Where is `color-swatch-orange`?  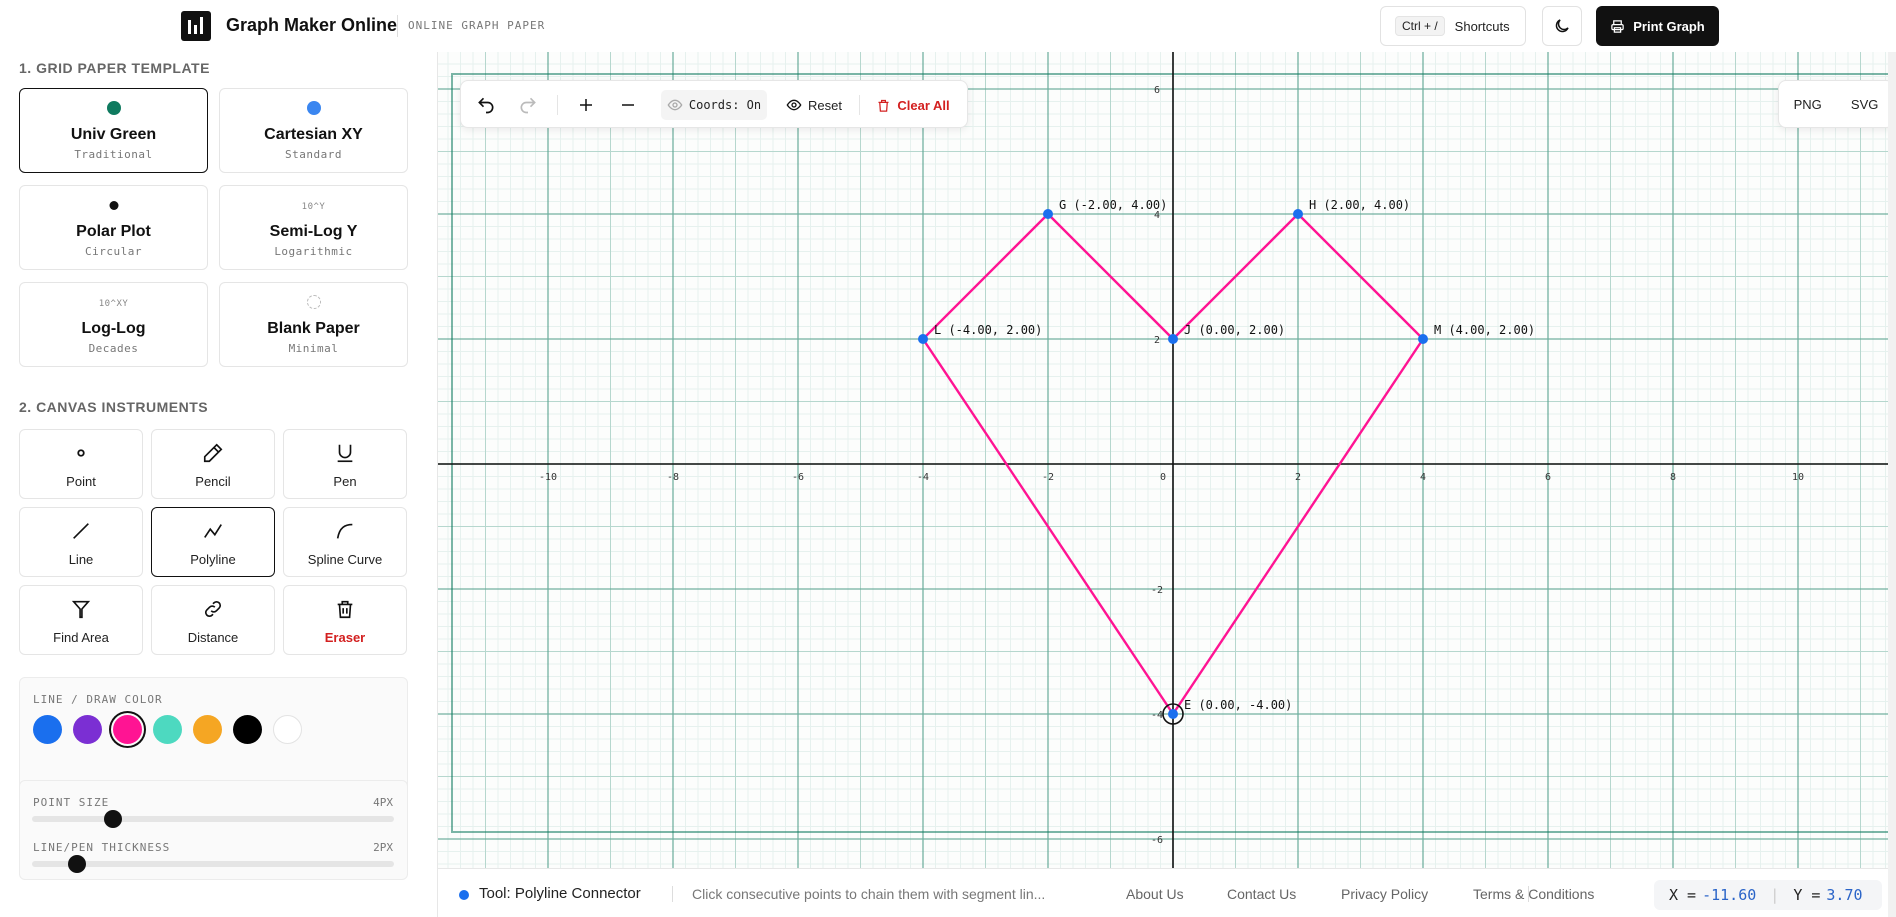 color-swatch-orange is located at coordinates (207, 729).